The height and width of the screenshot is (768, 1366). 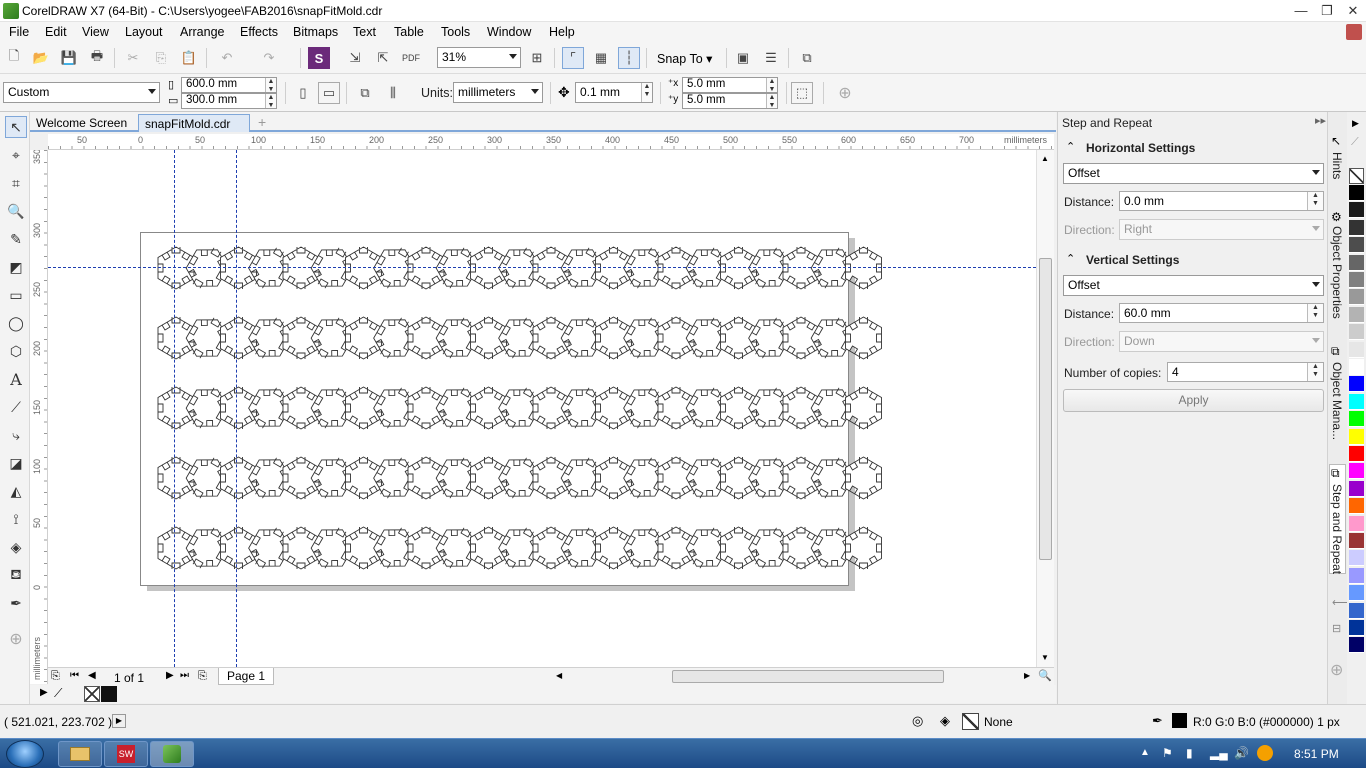 I want to click on welcome-screen-icon: ▣, so click(x=743, y=58).